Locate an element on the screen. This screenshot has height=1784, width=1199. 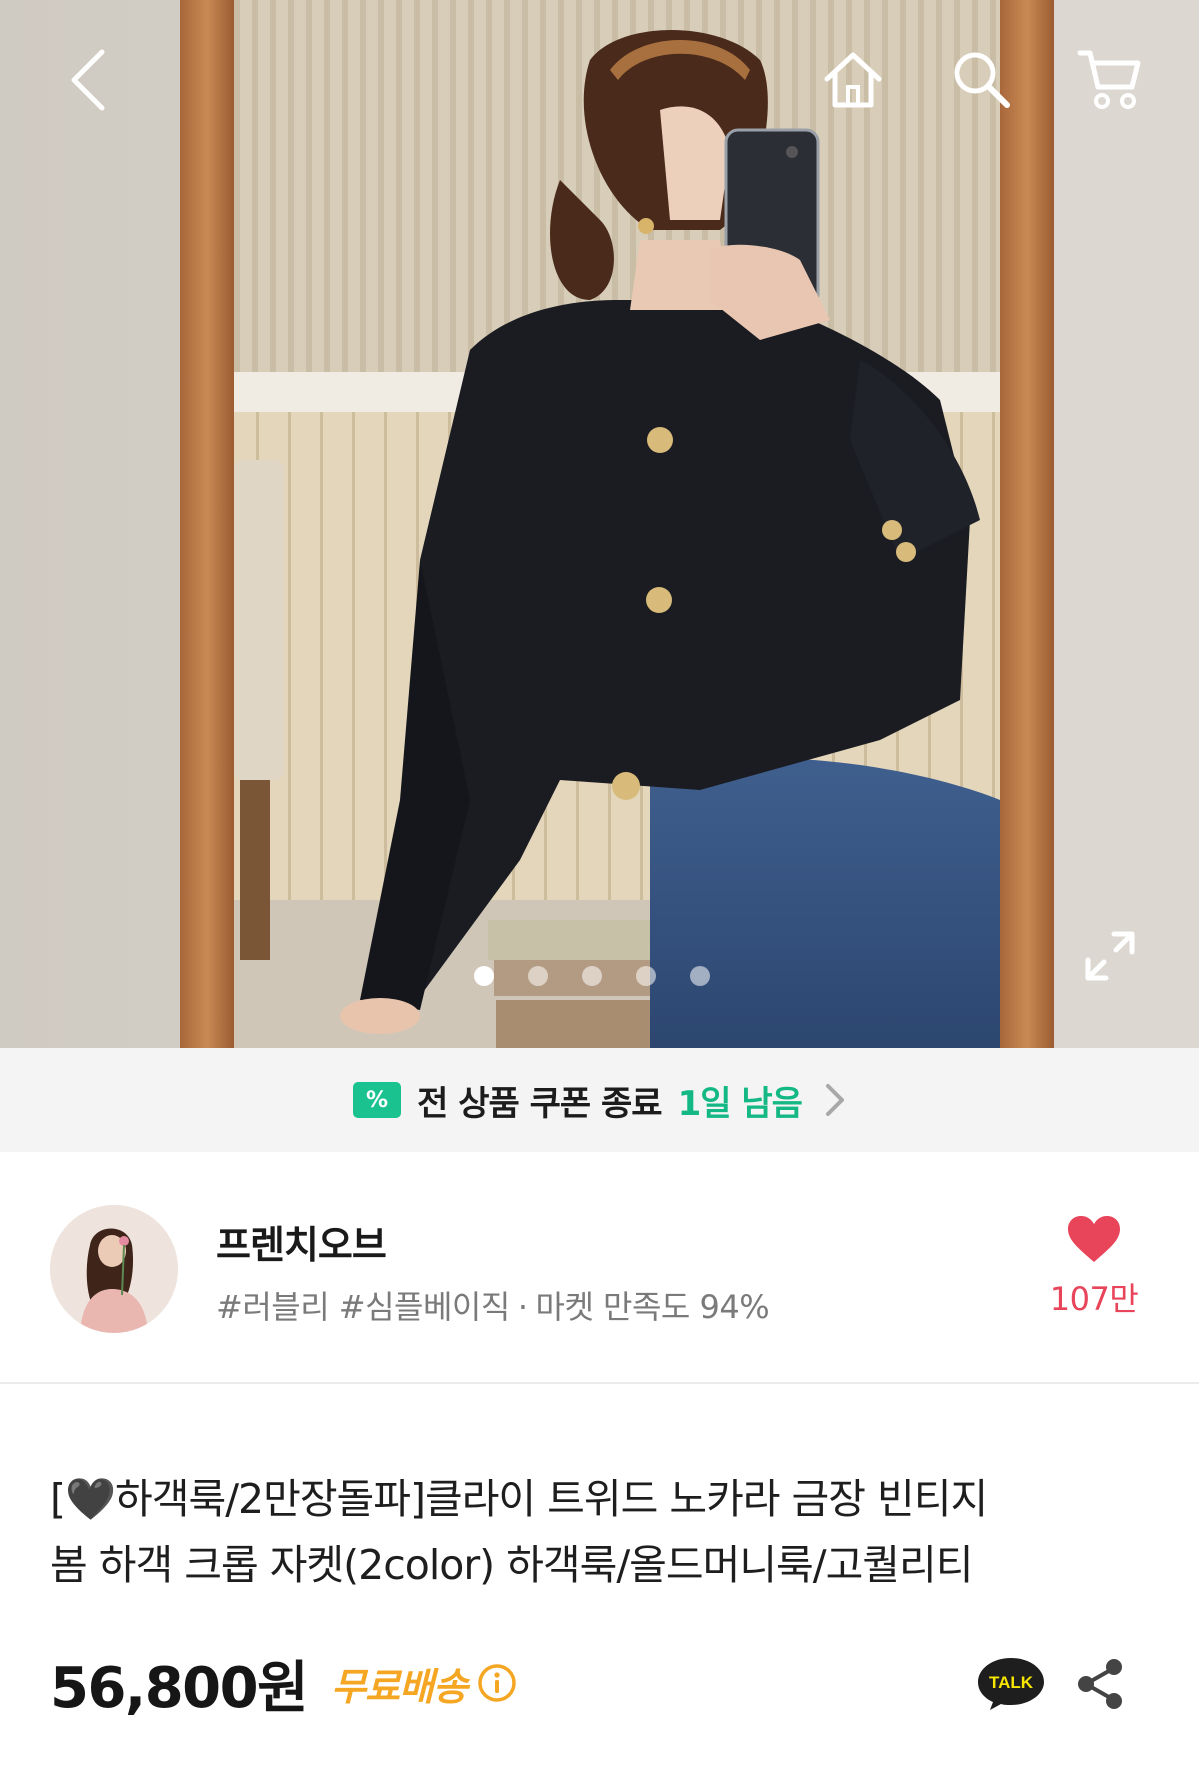
price-row: 56,800원 무료배송 is located at coordinates (283, 1683).